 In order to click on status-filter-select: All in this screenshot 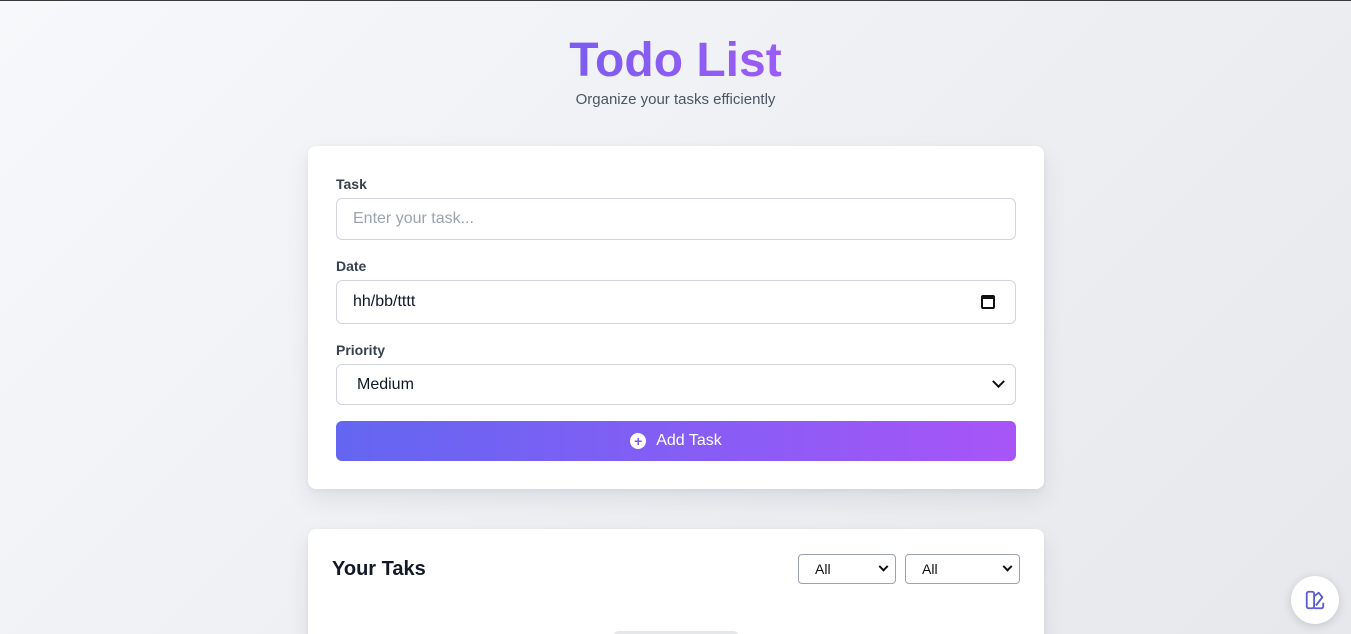, I will do `click(847, 569)`.